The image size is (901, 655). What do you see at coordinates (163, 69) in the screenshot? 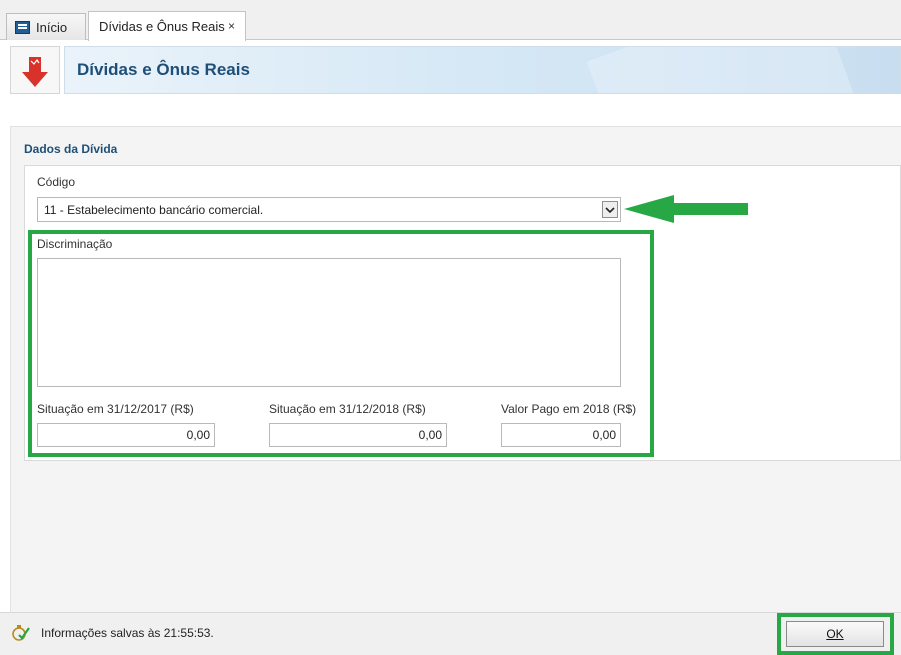
I see `page-title: Dívidas e Ônus Reais` at bounding box center [163, 69].